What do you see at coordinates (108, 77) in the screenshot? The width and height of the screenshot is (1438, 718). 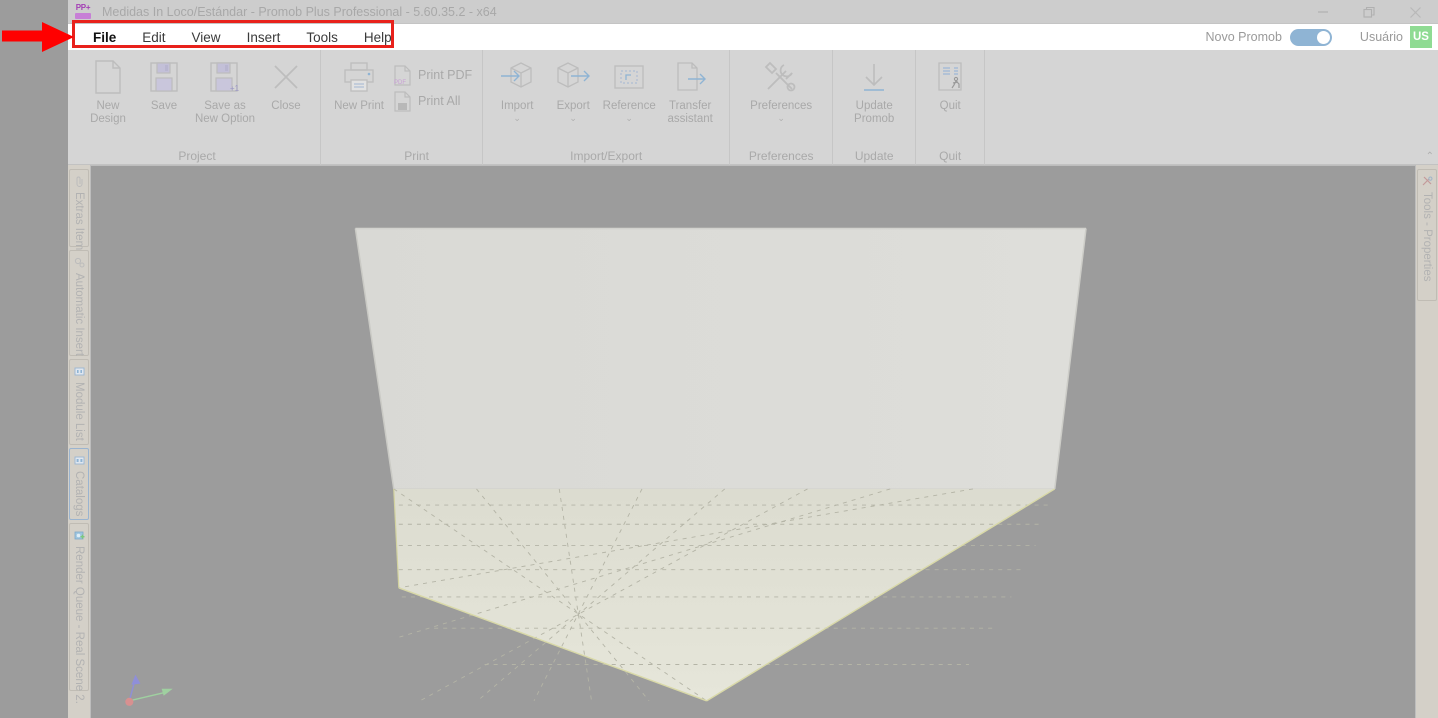 I see `new-document-icon` at bounding box center [108, 77].